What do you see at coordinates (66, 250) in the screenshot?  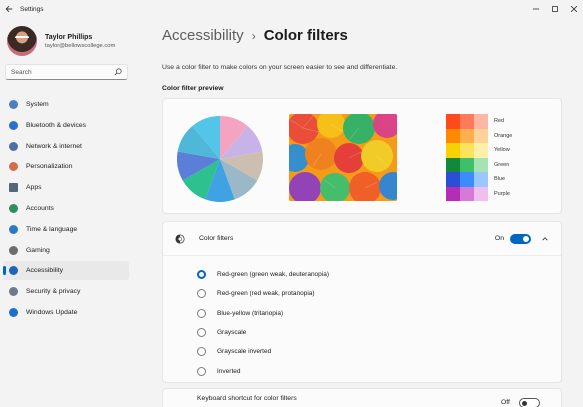 I see `sidebar-item-gaming: Gaming` at bounding box center [66, 250].